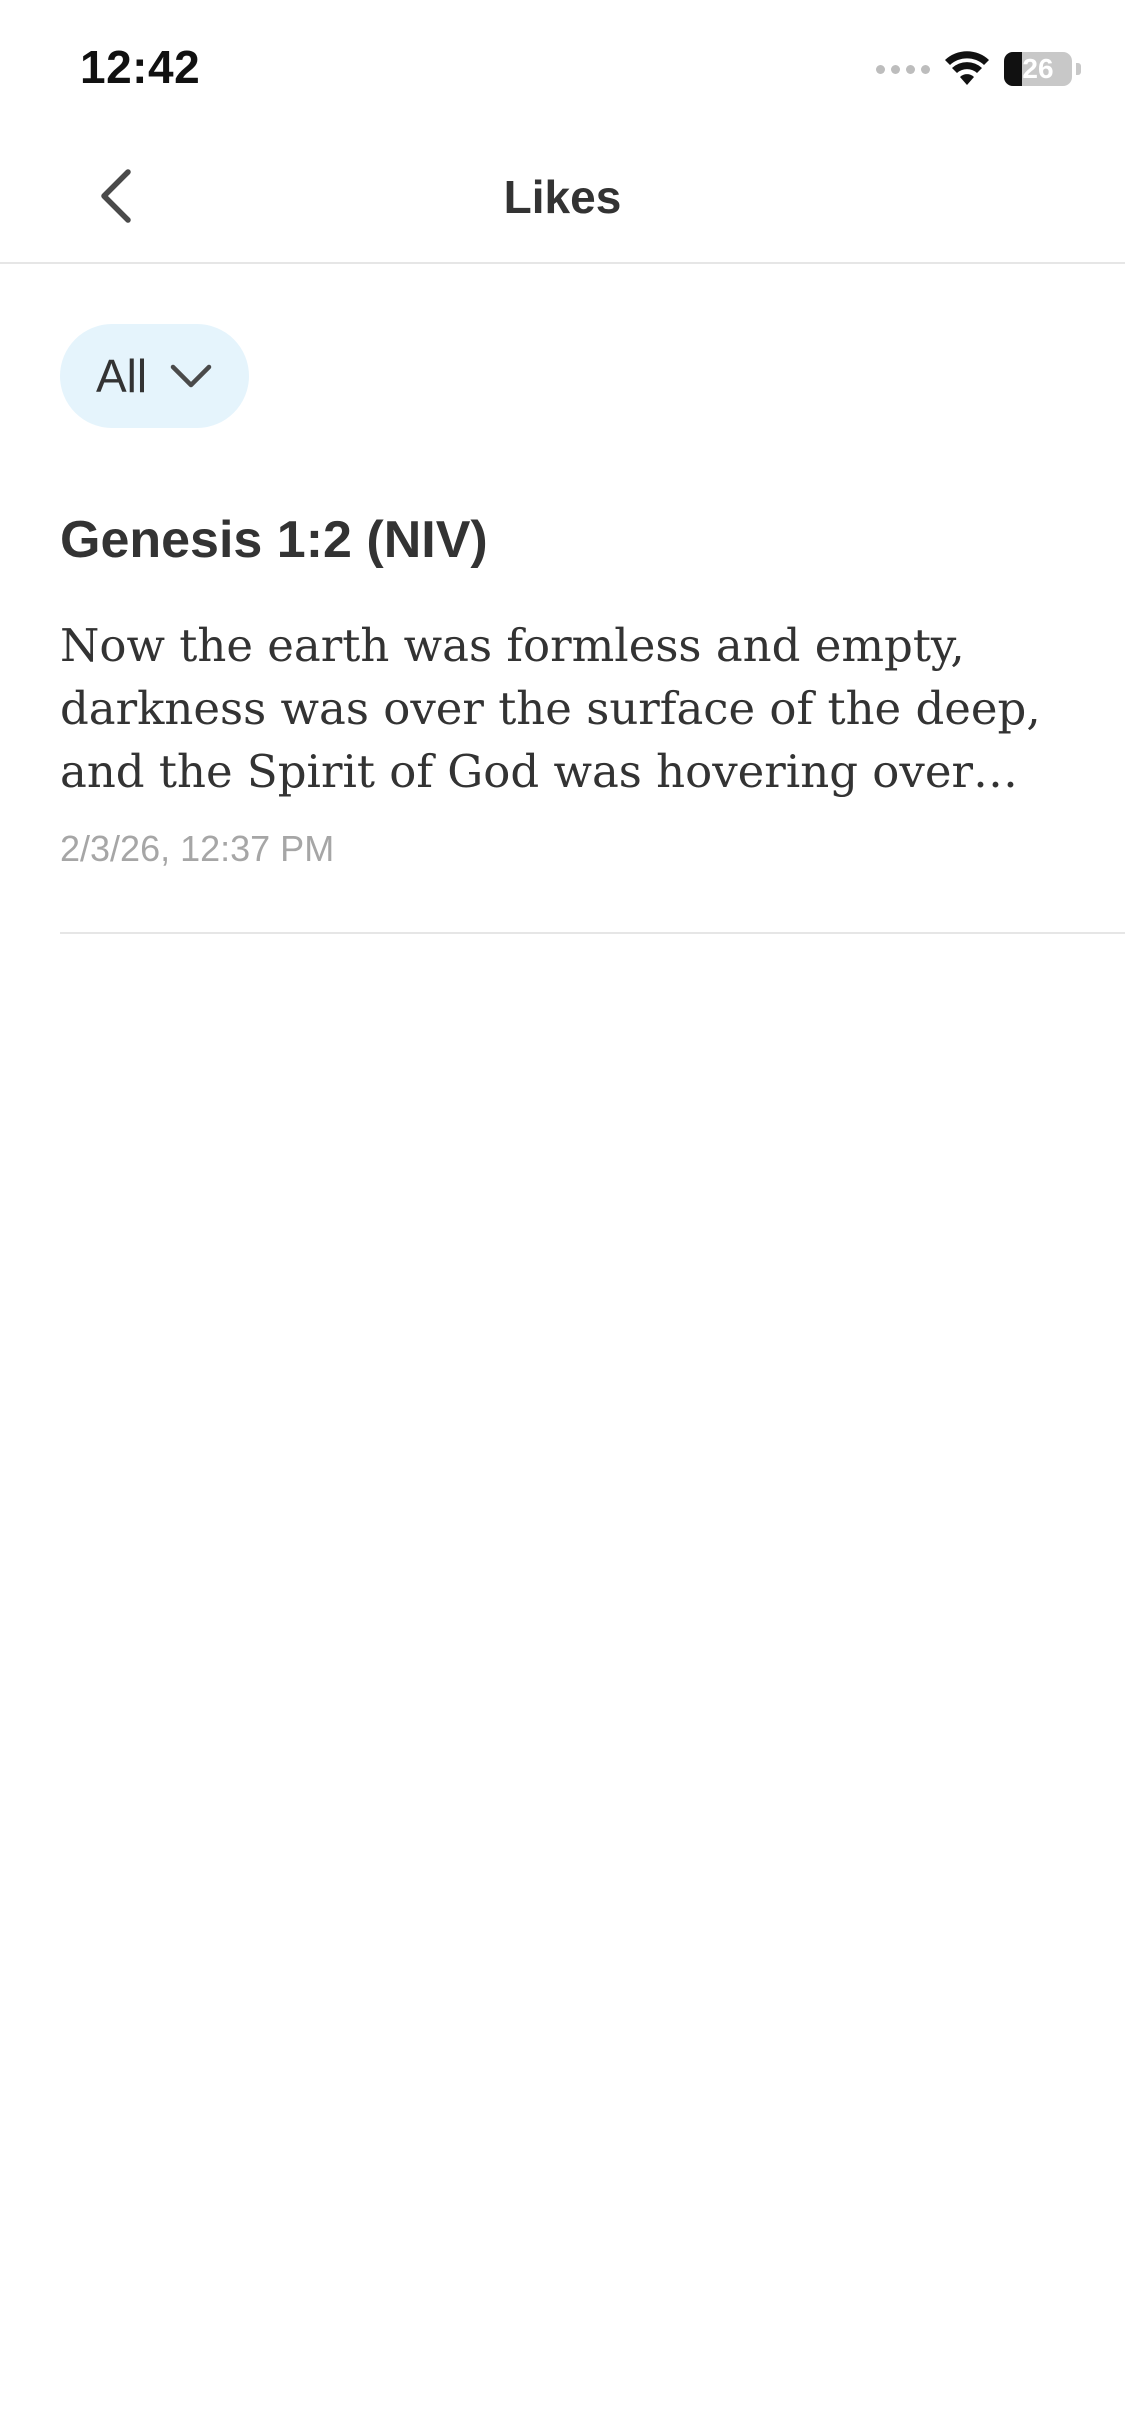 The image size is (1125, 2436). Describe the element at coordinates (274, 540) in the screenshot. I see `verse-reference: Genesis 1:2 (NIV)` at that location.